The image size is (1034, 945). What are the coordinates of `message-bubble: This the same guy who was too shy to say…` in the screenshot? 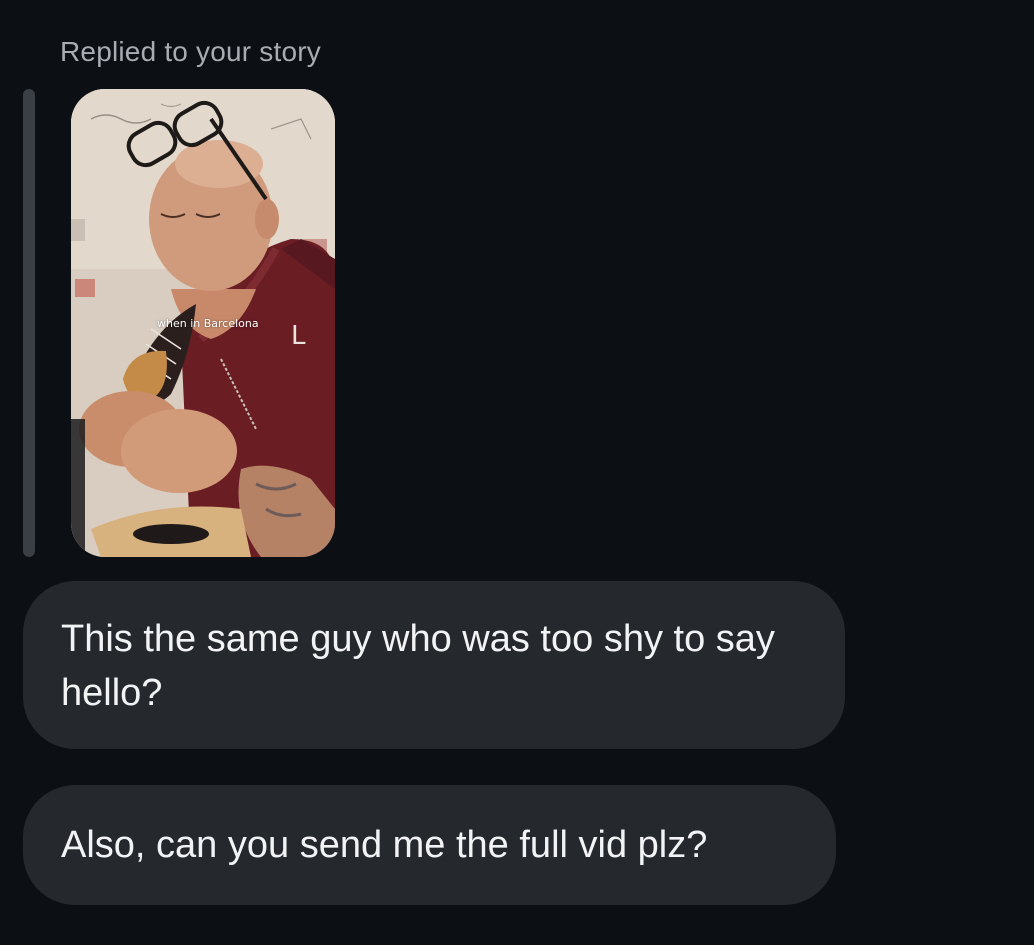 It's located at (434, 665).